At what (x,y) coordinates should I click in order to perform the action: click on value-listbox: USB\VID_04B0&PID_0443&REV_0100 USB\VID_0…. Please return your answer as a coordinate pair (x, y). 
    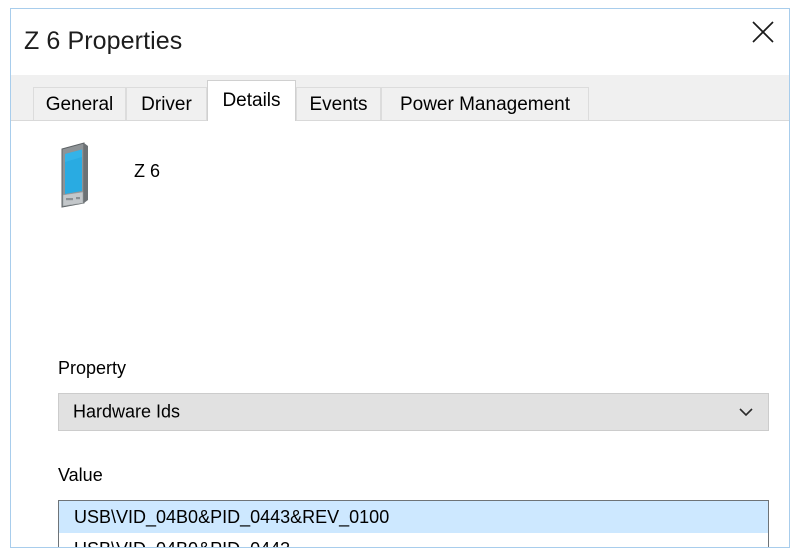
    Looking at the image, I should click on (413, 524).